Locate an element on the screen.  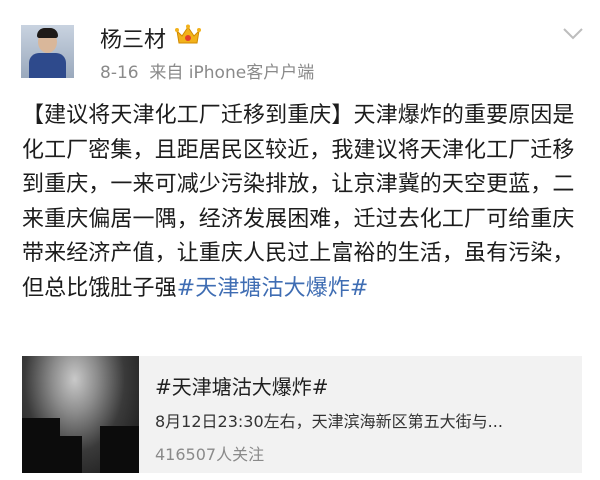
card-followers: 416507人关注 is located at coordinates (210, 454).